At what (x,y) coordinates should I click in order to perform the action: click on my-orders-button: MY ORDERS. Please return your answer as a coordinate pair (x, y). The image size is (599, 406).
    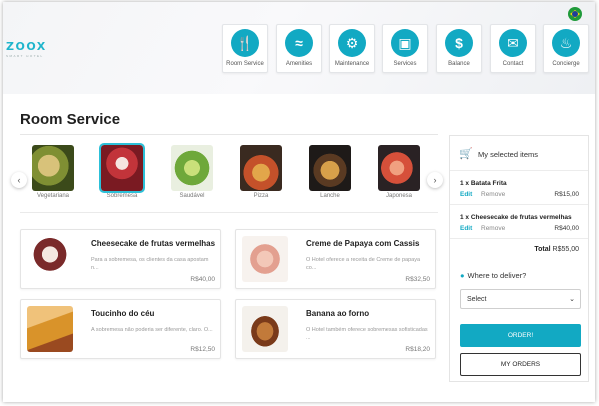
    Looking at the image, I should click on (520, 364).